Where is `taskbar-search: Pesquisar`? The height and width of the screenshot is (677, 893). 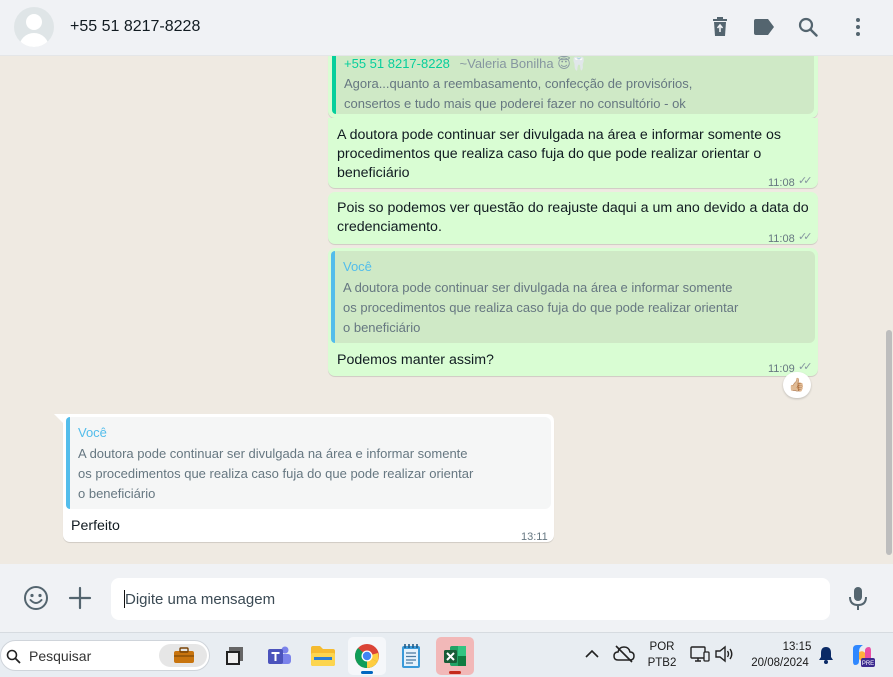
taskbar-search: Pesquisar is located at coordinates (105, 655).